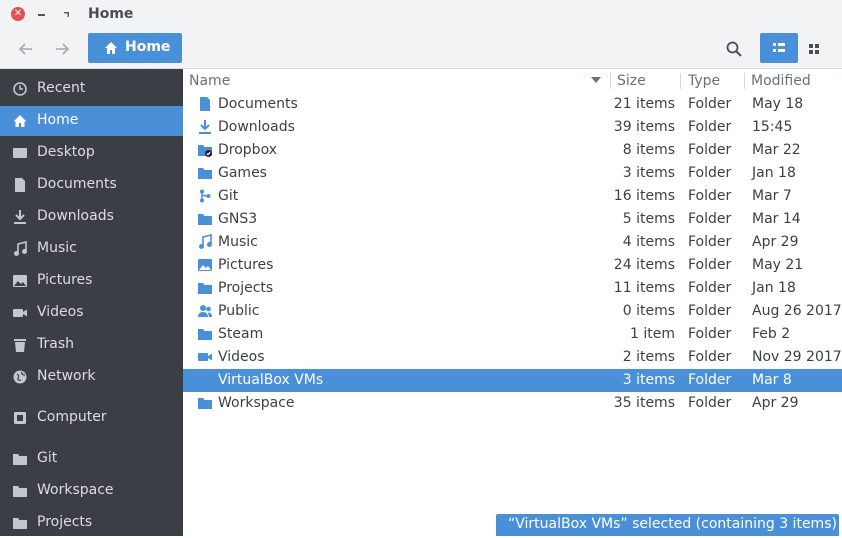 The image size is (842, 538). I want to click on sidebar-item-label: Pictures, so click(65, 280).